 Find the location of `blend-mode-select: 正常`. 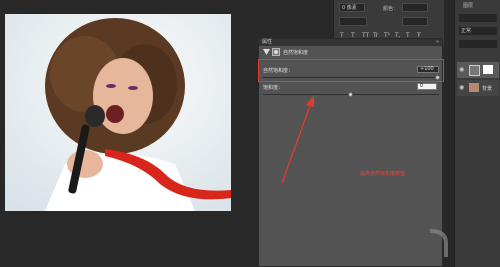

blend-mode-select: 正常 is located at coordinates (478, 31).